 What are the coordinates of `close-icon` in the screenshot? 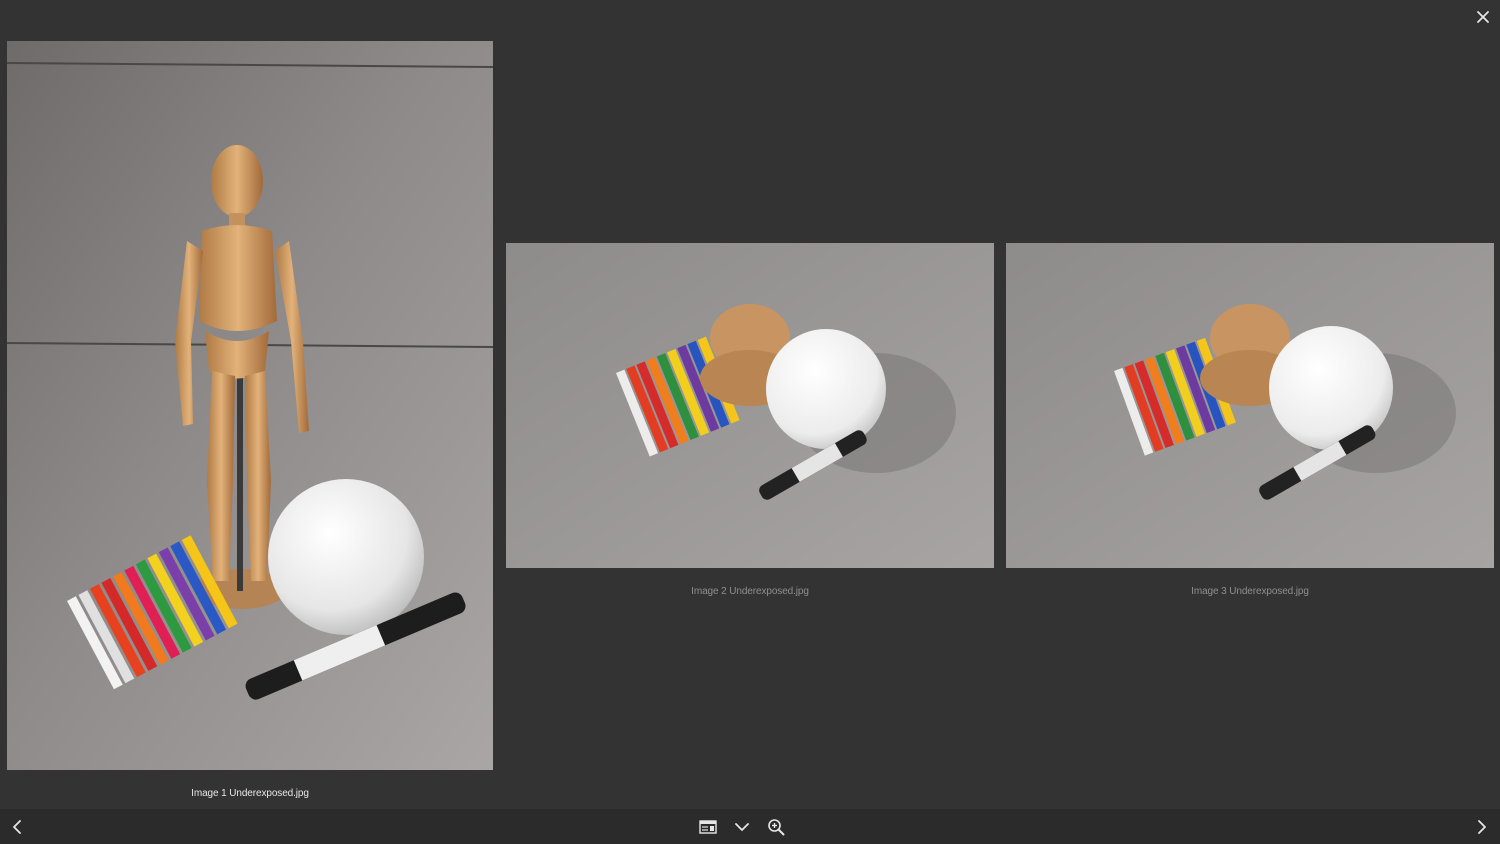 It's located at (1483, 17).